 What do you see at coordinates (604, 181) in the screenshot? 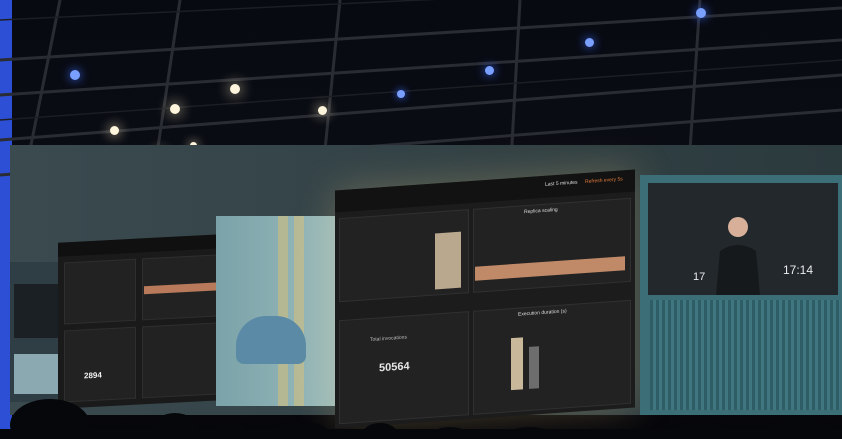
I see `refresh-label: Refresh every 5s` at bounding box center [604, 181].